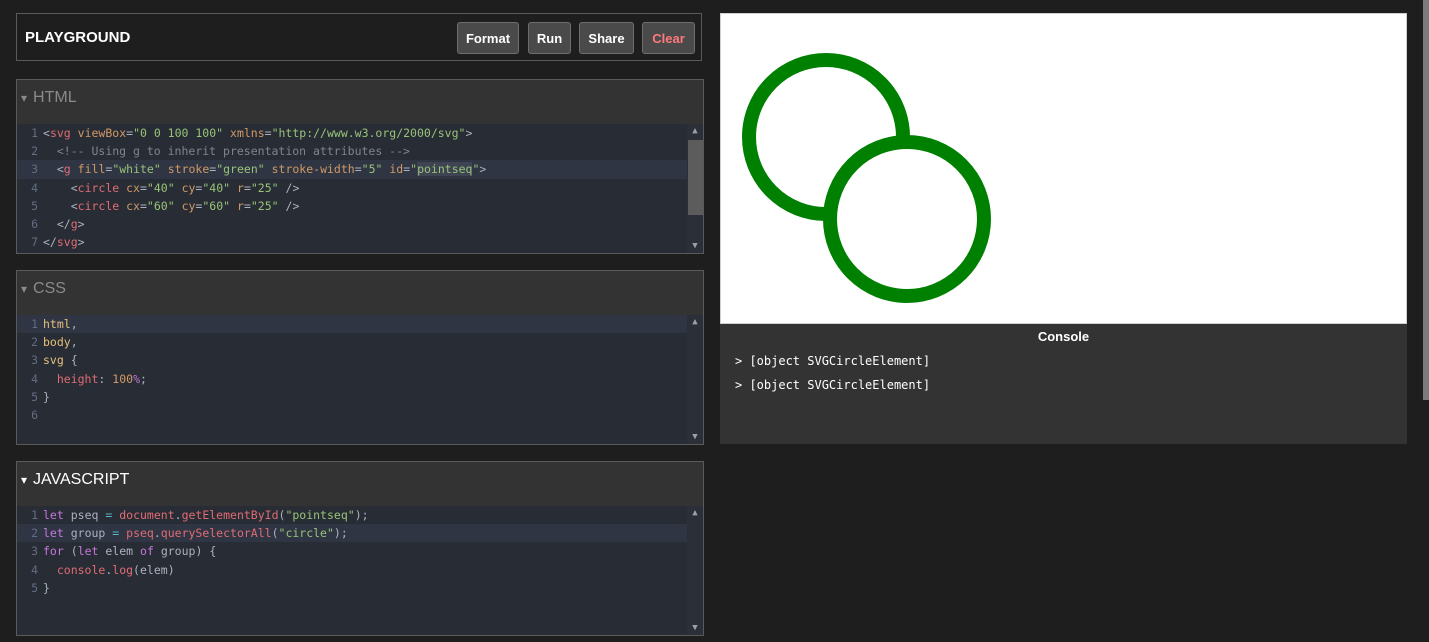 This screenshot has height=642, width=1429. I want to click on page-scrollbar, so click(1426, 200).